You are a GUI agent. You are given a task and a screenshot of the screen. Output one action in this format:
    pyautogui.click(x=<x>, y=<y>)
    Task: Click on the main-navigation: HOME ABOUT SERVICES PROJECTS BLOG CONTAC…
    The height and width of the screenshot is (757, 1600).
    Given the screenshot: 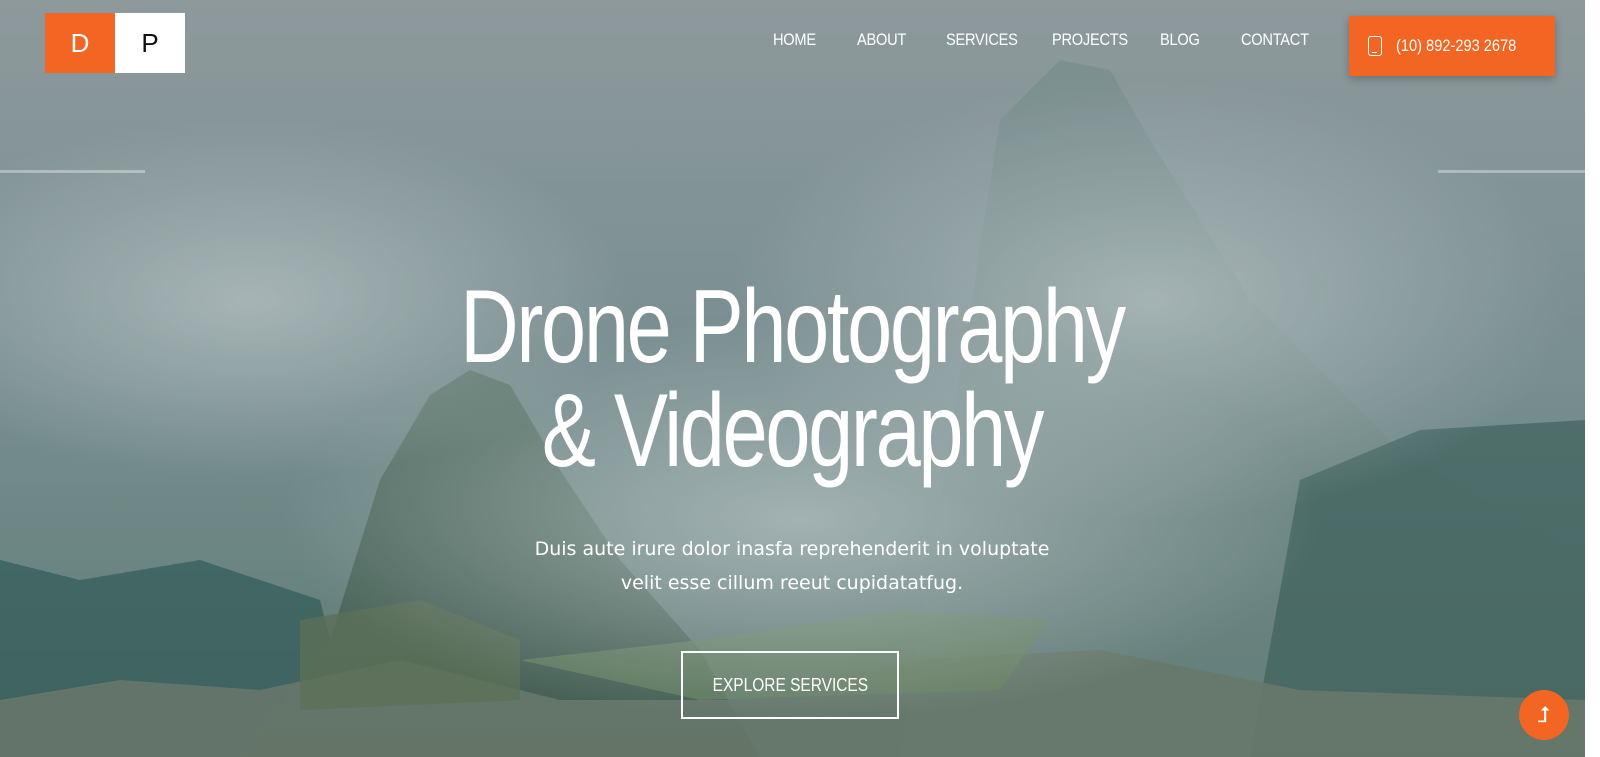 What is the action you would take?
    pyautogui.click(x=792, y=44)
    